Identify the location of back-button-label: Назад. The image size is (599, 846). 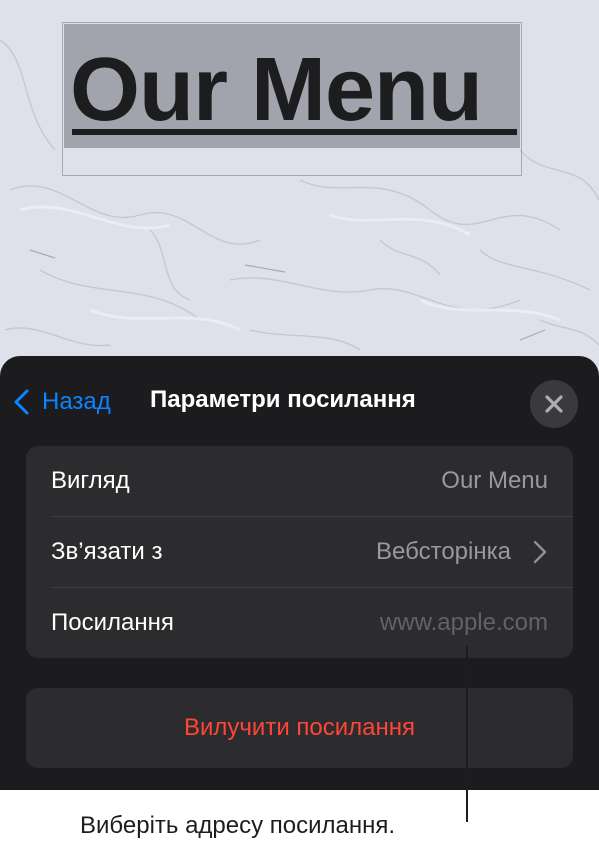
(76, 401).